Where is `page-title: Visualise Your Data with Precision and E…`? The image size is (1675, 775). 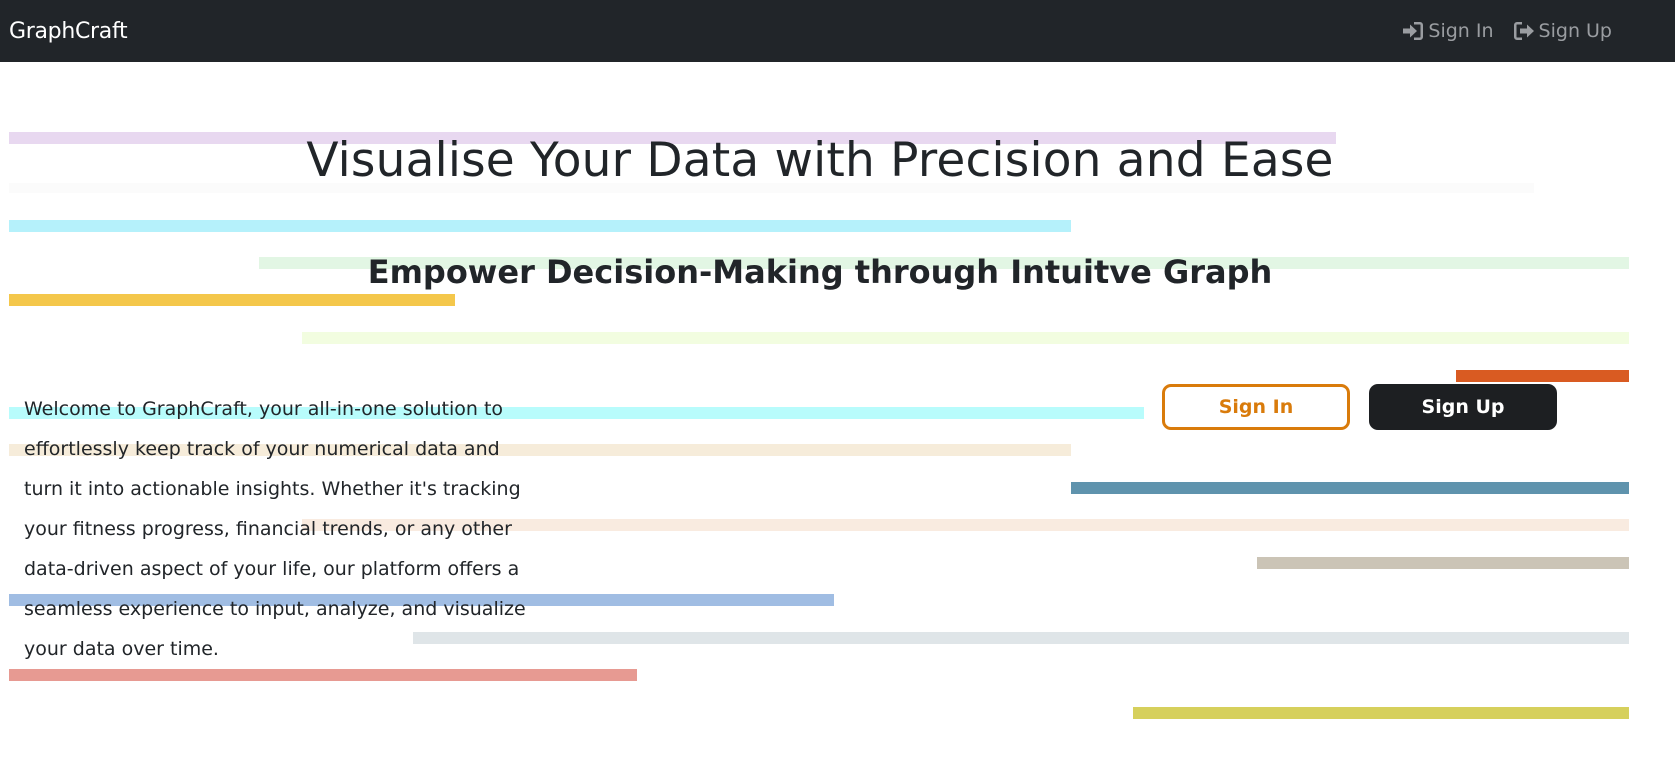 page-title: Visualise Your Data with Precision and E… is located at coordinates (820, 160).